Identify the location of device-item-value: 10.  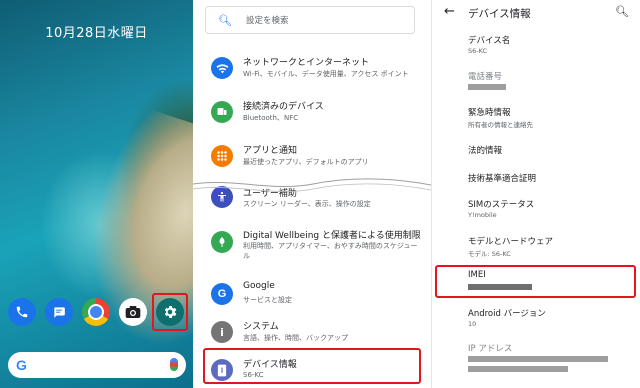
(472, 324).